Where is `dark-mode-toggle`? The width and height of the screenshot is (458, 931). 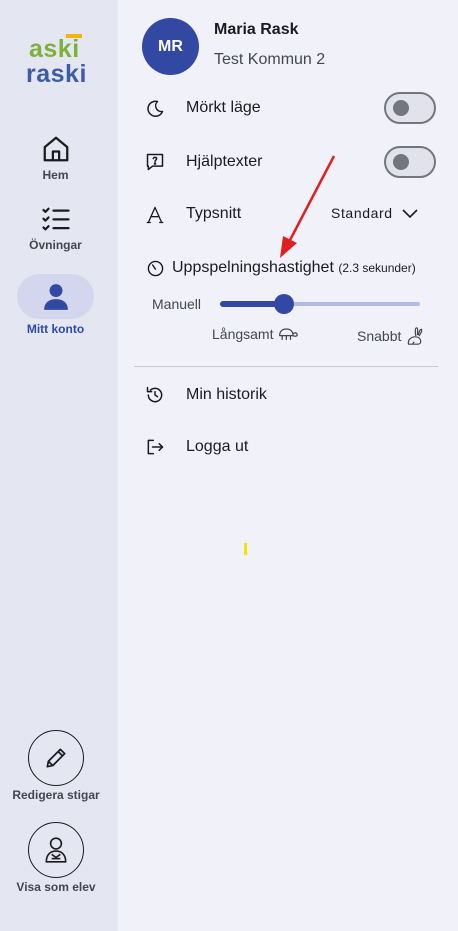
dark-mode-toggle is located at coordinates (410, 108).